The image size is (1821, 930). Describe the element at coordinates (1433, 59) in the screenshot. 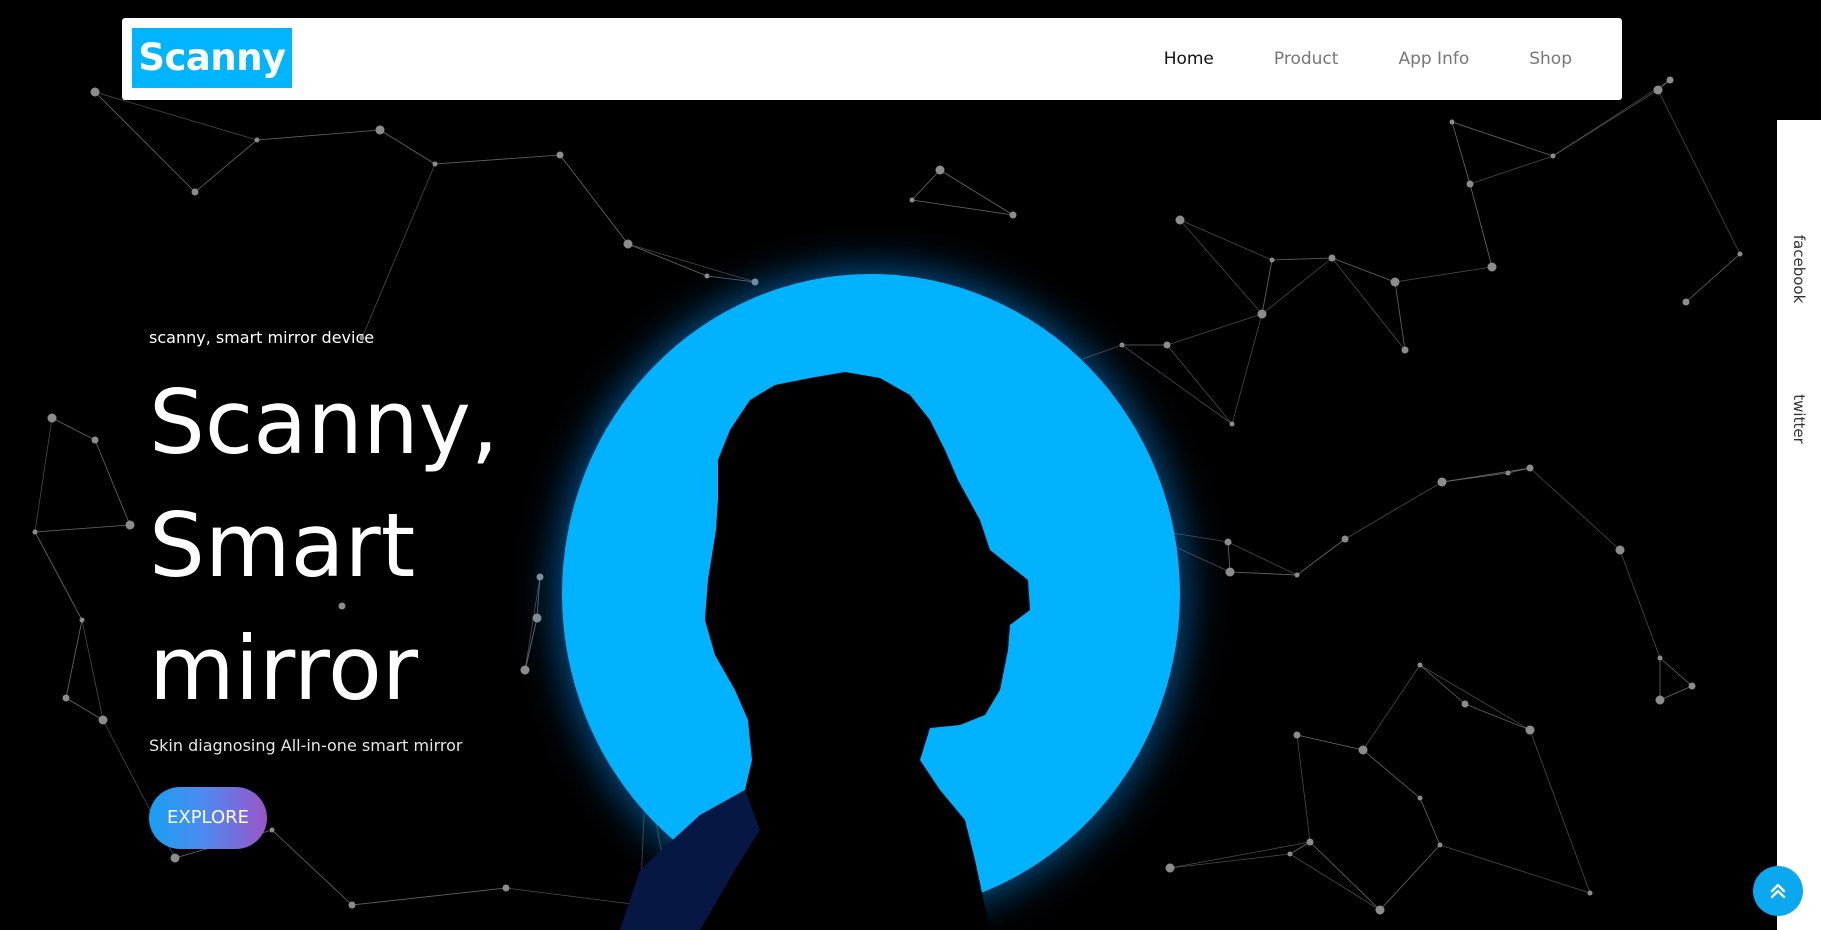

I see `nav-item-app-info: App Info` at that location.